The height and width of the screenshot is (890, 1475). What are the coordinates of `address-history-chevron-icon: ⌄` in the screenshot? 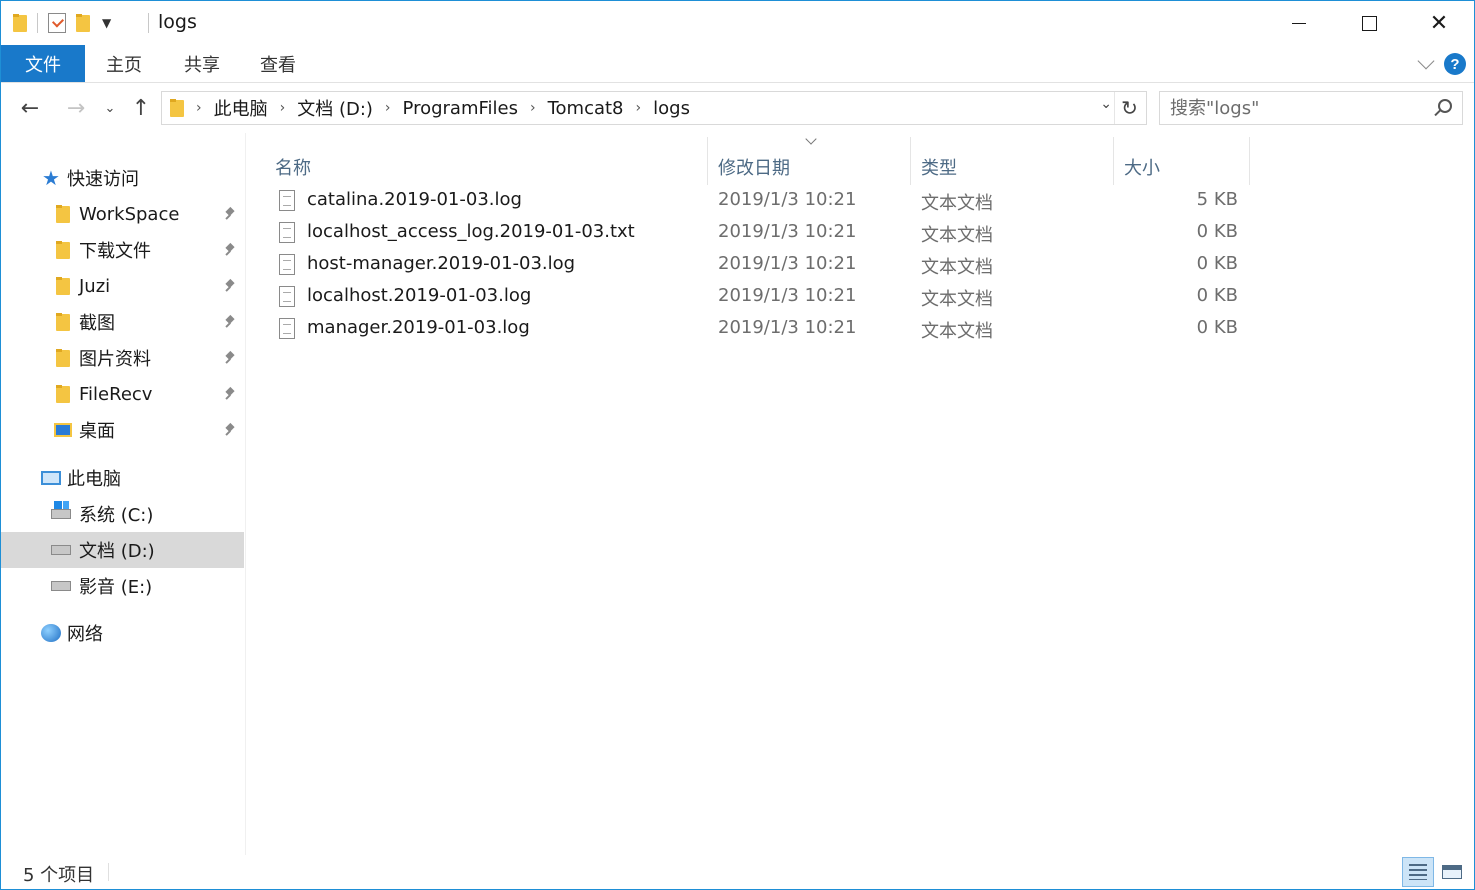 It's located at (1106, 104).